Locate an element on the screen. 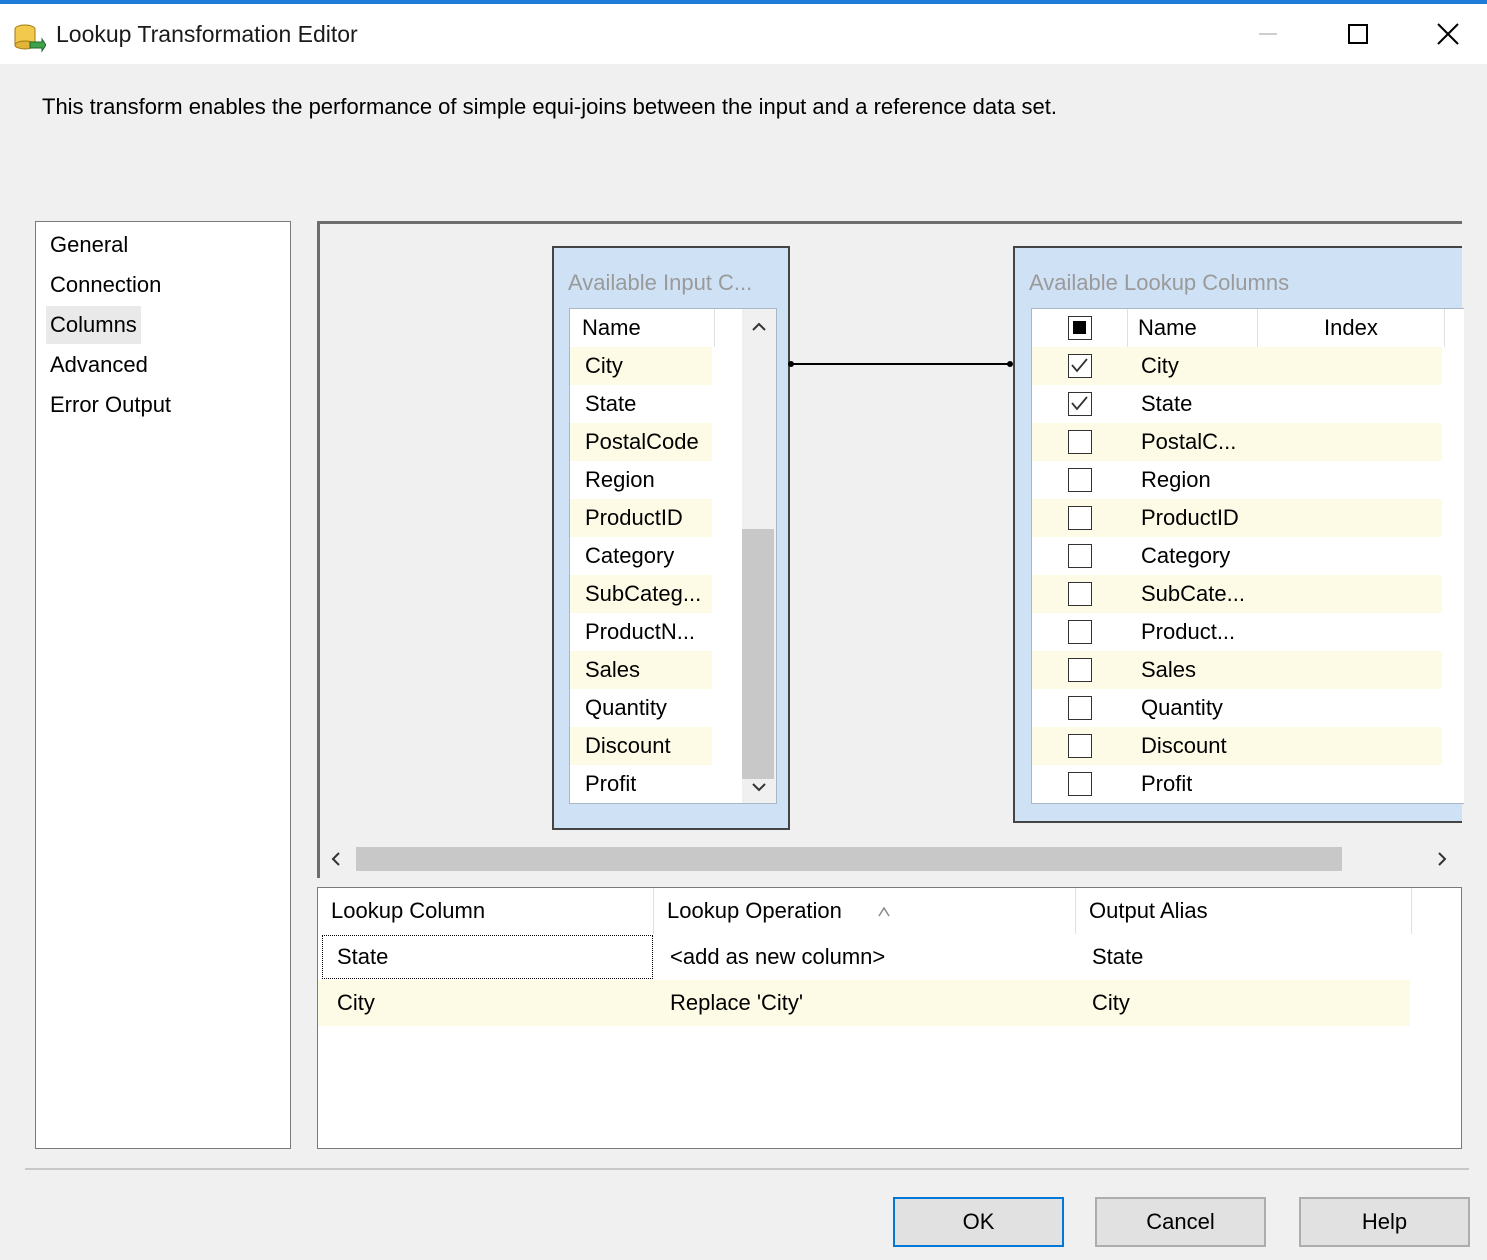 This screenshot has height=1260, width=1487. minimize-button is located at coordinates (1268, 34).